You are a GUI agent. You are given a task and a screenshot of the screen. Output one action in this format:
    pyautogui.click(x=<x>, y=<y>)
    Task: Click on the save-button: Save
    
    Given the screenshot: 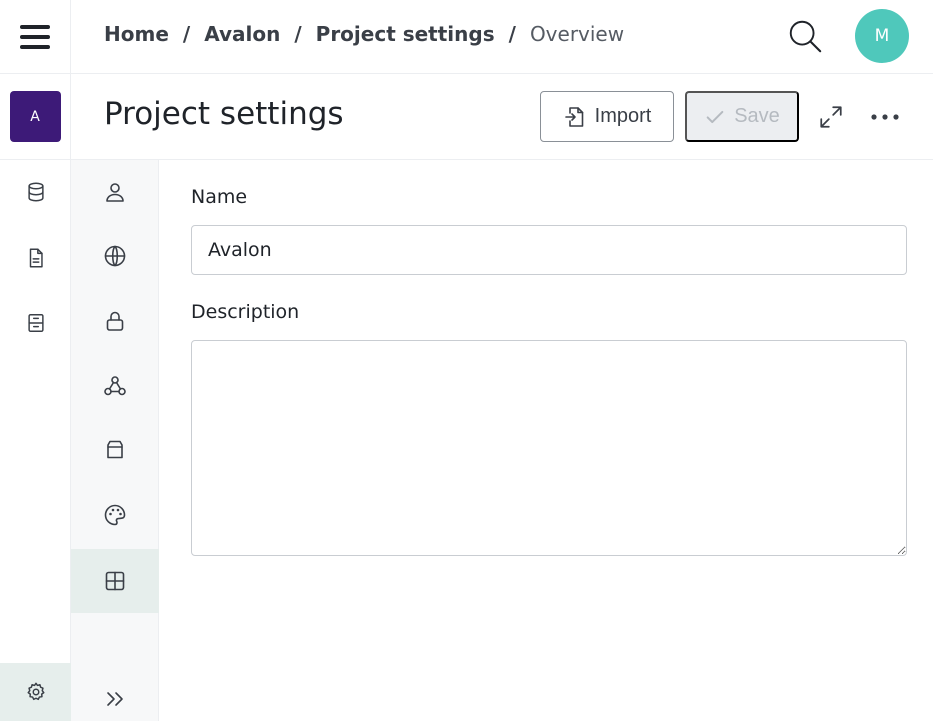 What is the action you would take?
    pyautogui.click(x=742, y=116)
    